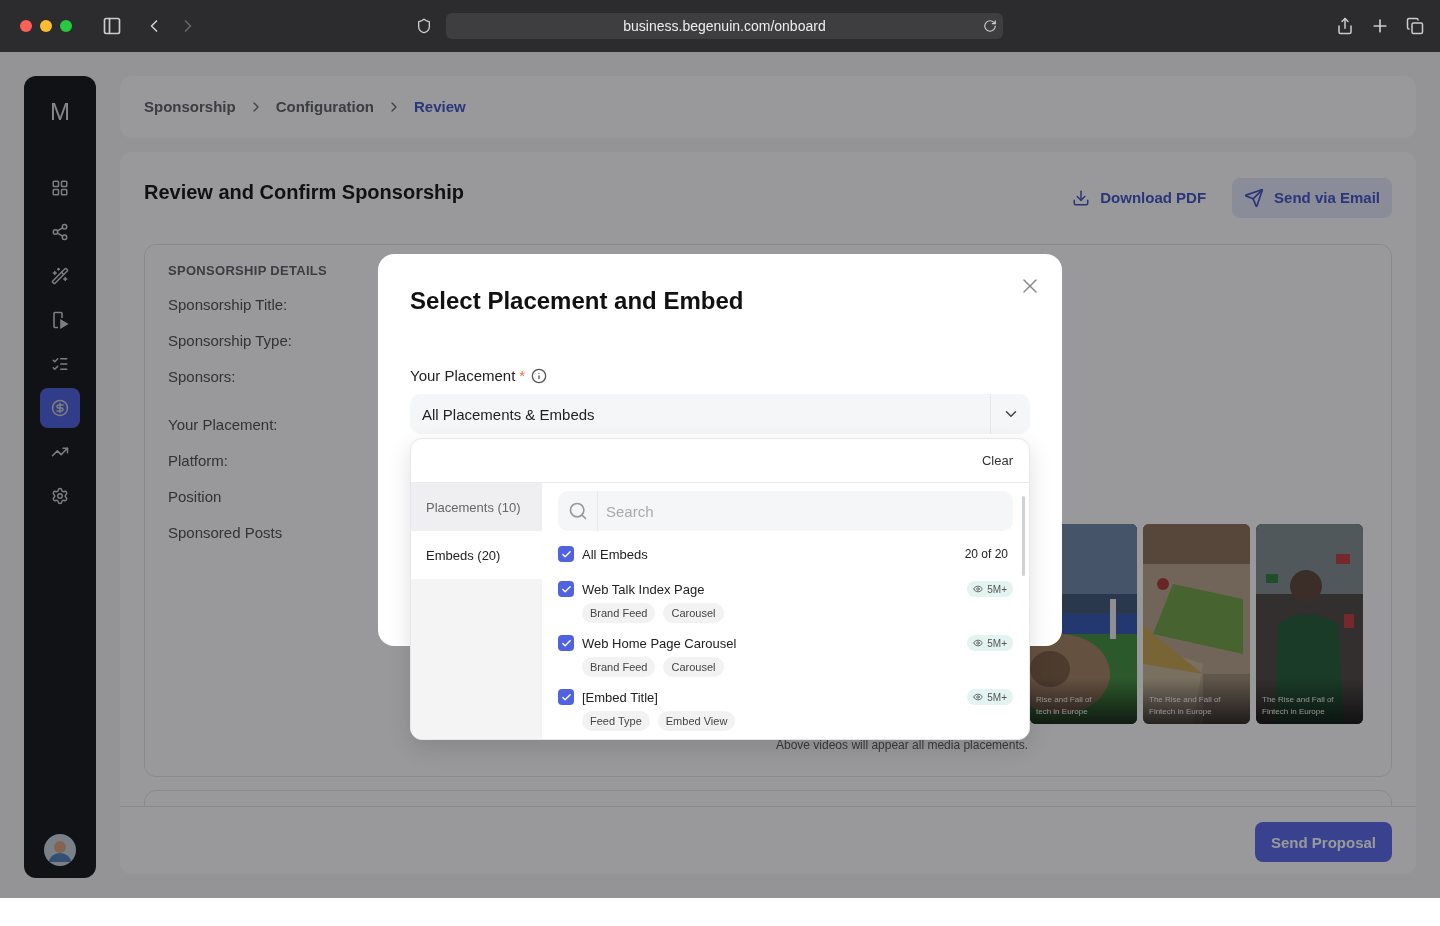  I want to click on modal-title: Select Placement and Embed, so click(577, 301).